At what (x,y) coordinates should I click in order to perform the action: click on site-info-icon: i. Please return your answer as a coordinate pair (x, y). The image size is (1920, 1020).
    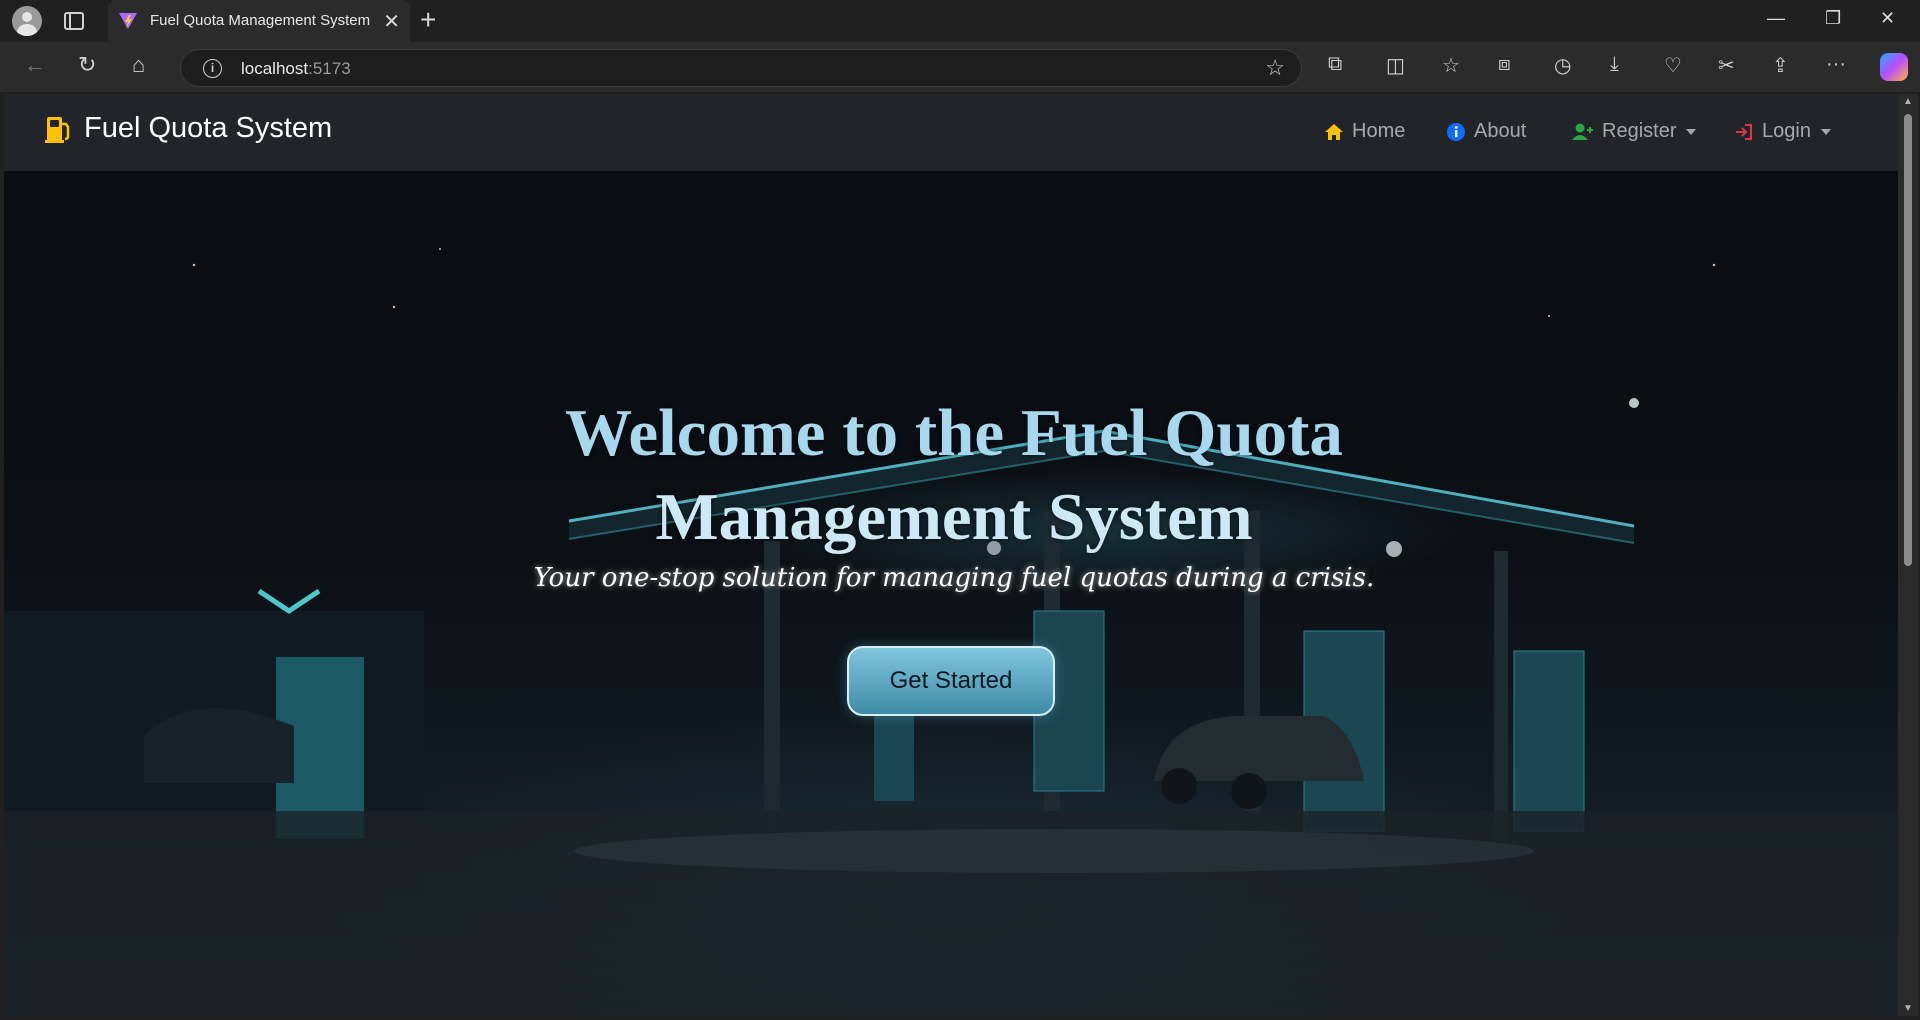
    Looking at the image, I should click on (212, 68).